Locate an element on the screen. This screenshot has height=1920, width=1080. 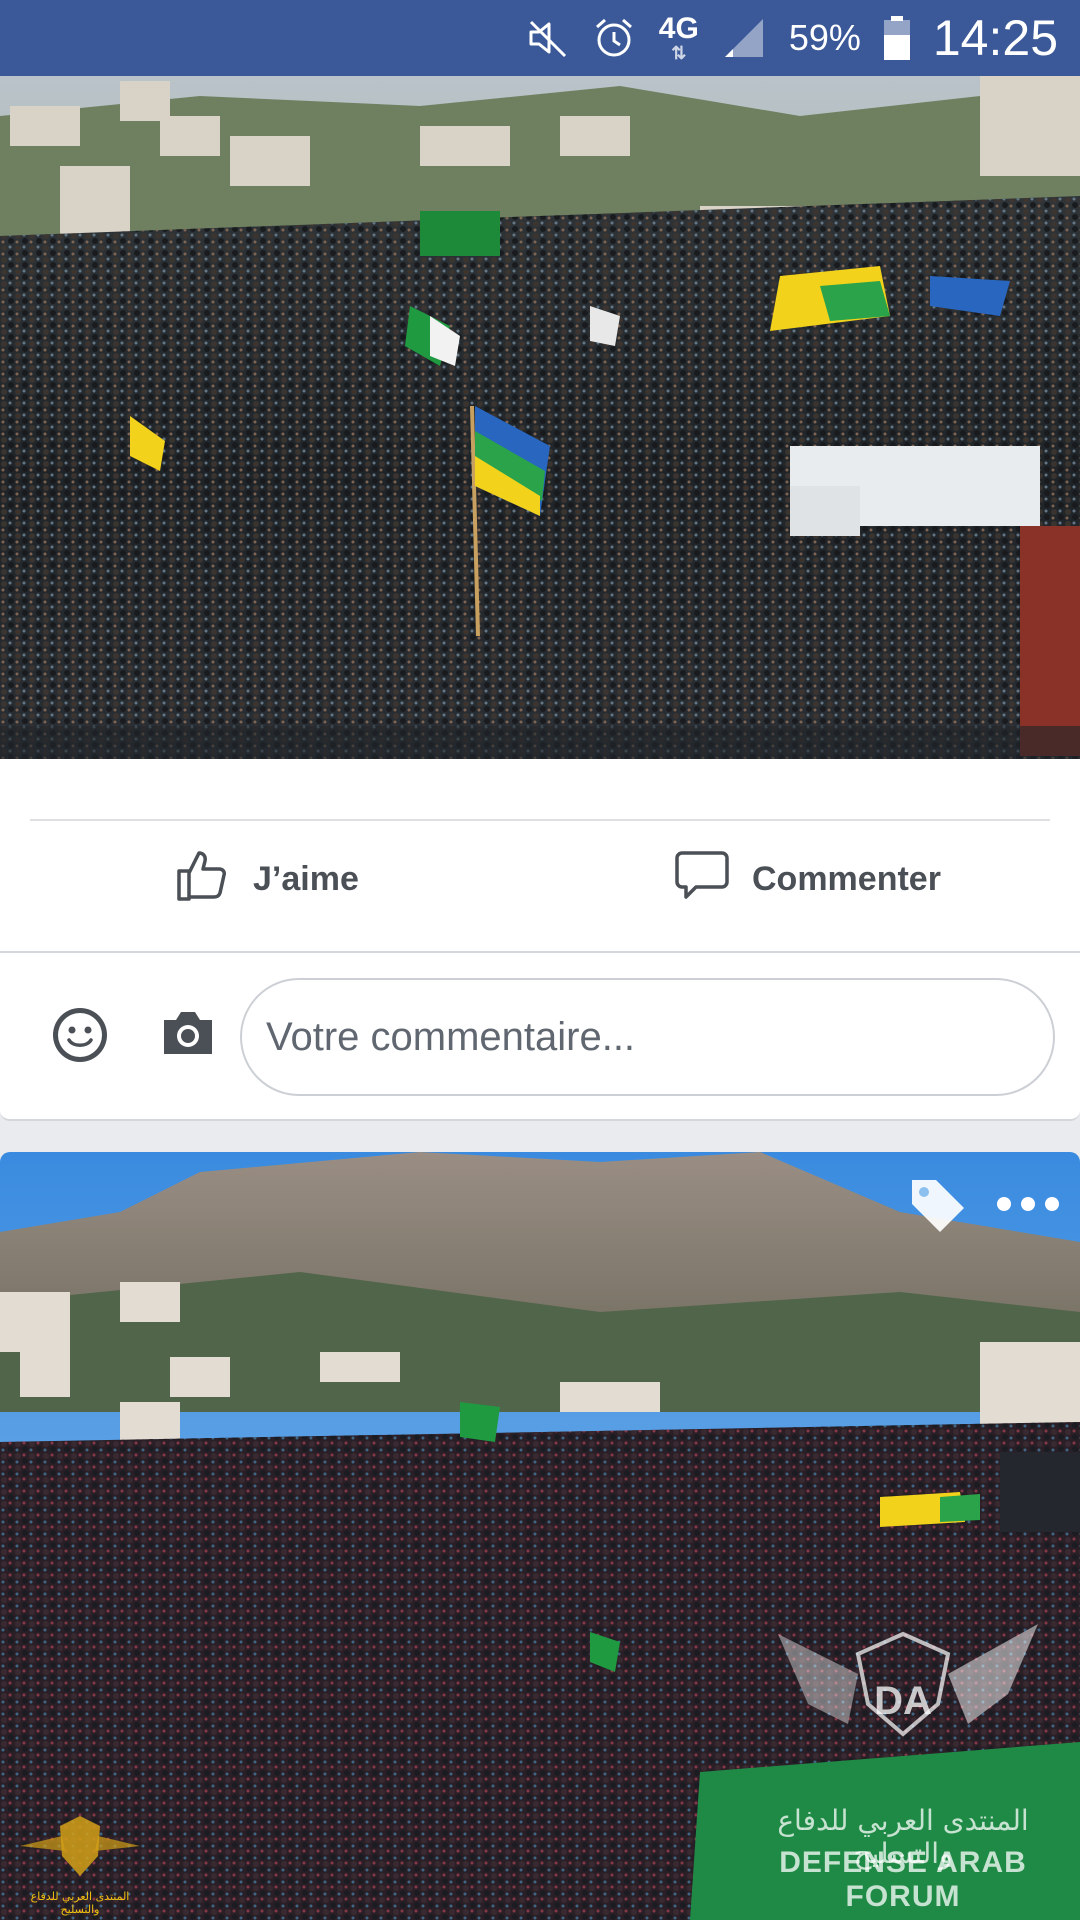
alarm-icon is located at coordinates (614, 38).